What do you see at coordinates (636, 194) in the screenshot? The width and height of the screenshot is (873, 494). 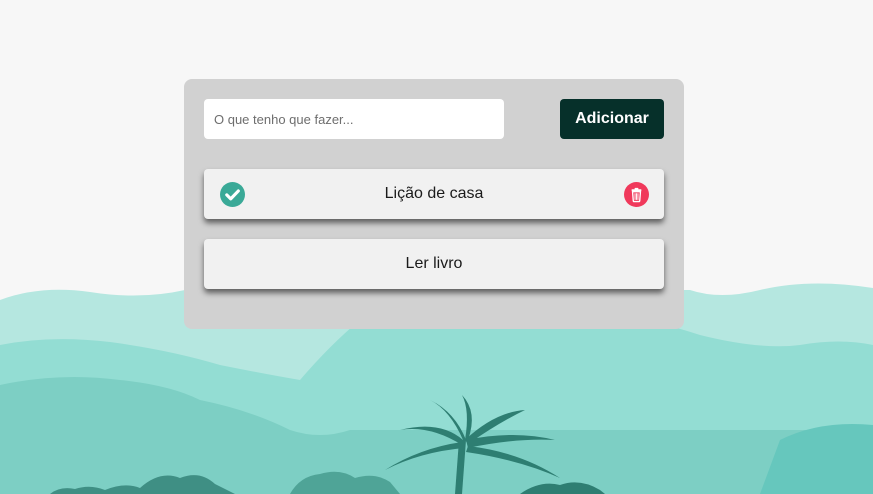 I see `trash-icon` at bounding box center [636, 194].